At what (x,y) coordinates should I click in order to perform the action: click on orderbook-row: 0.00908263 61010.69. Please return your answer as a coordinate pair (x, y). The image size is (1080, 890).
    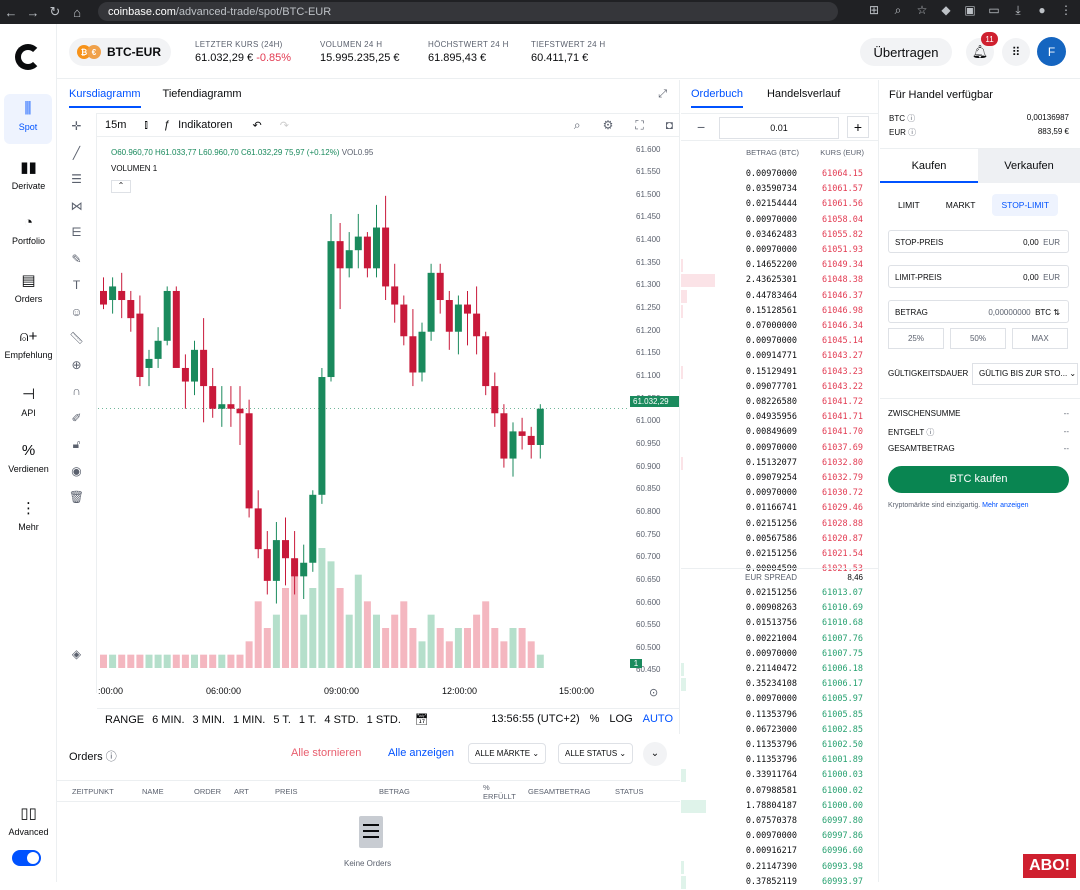
    Looking at the image, I should click on (780, 608).